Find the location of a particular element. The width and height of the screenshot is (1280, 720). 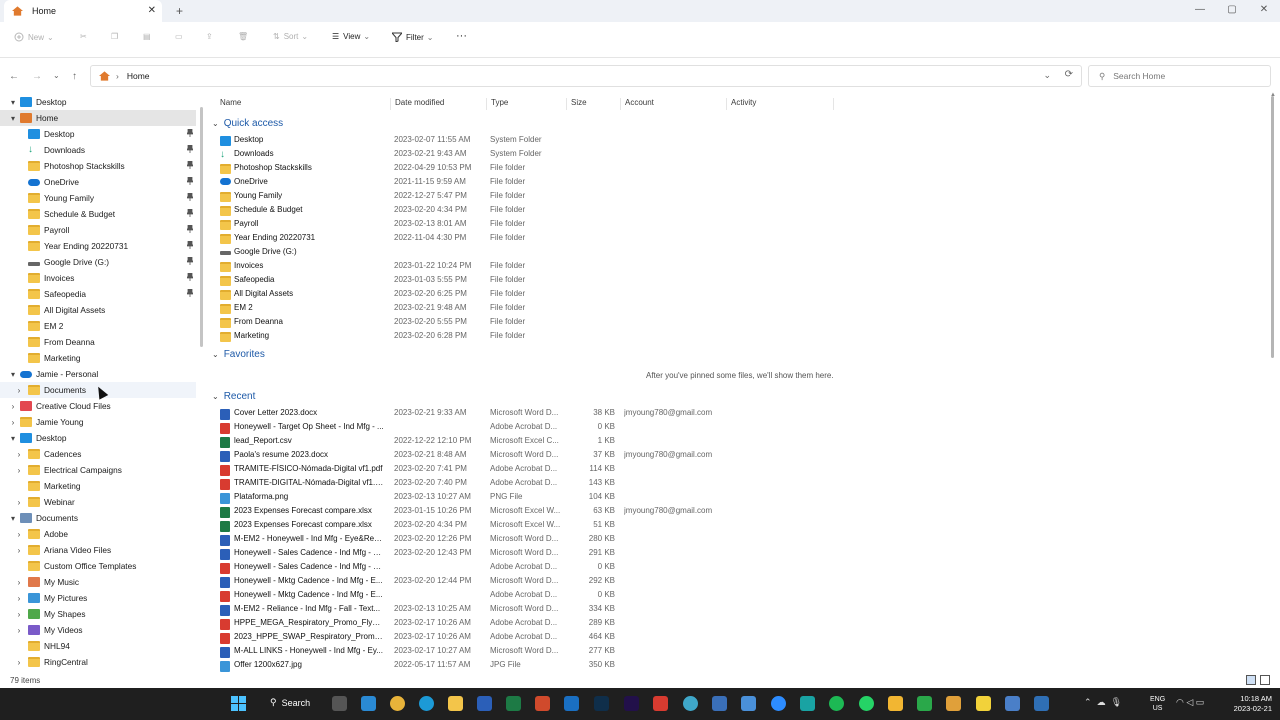

excel-icon is located at coordinates (513, 703).